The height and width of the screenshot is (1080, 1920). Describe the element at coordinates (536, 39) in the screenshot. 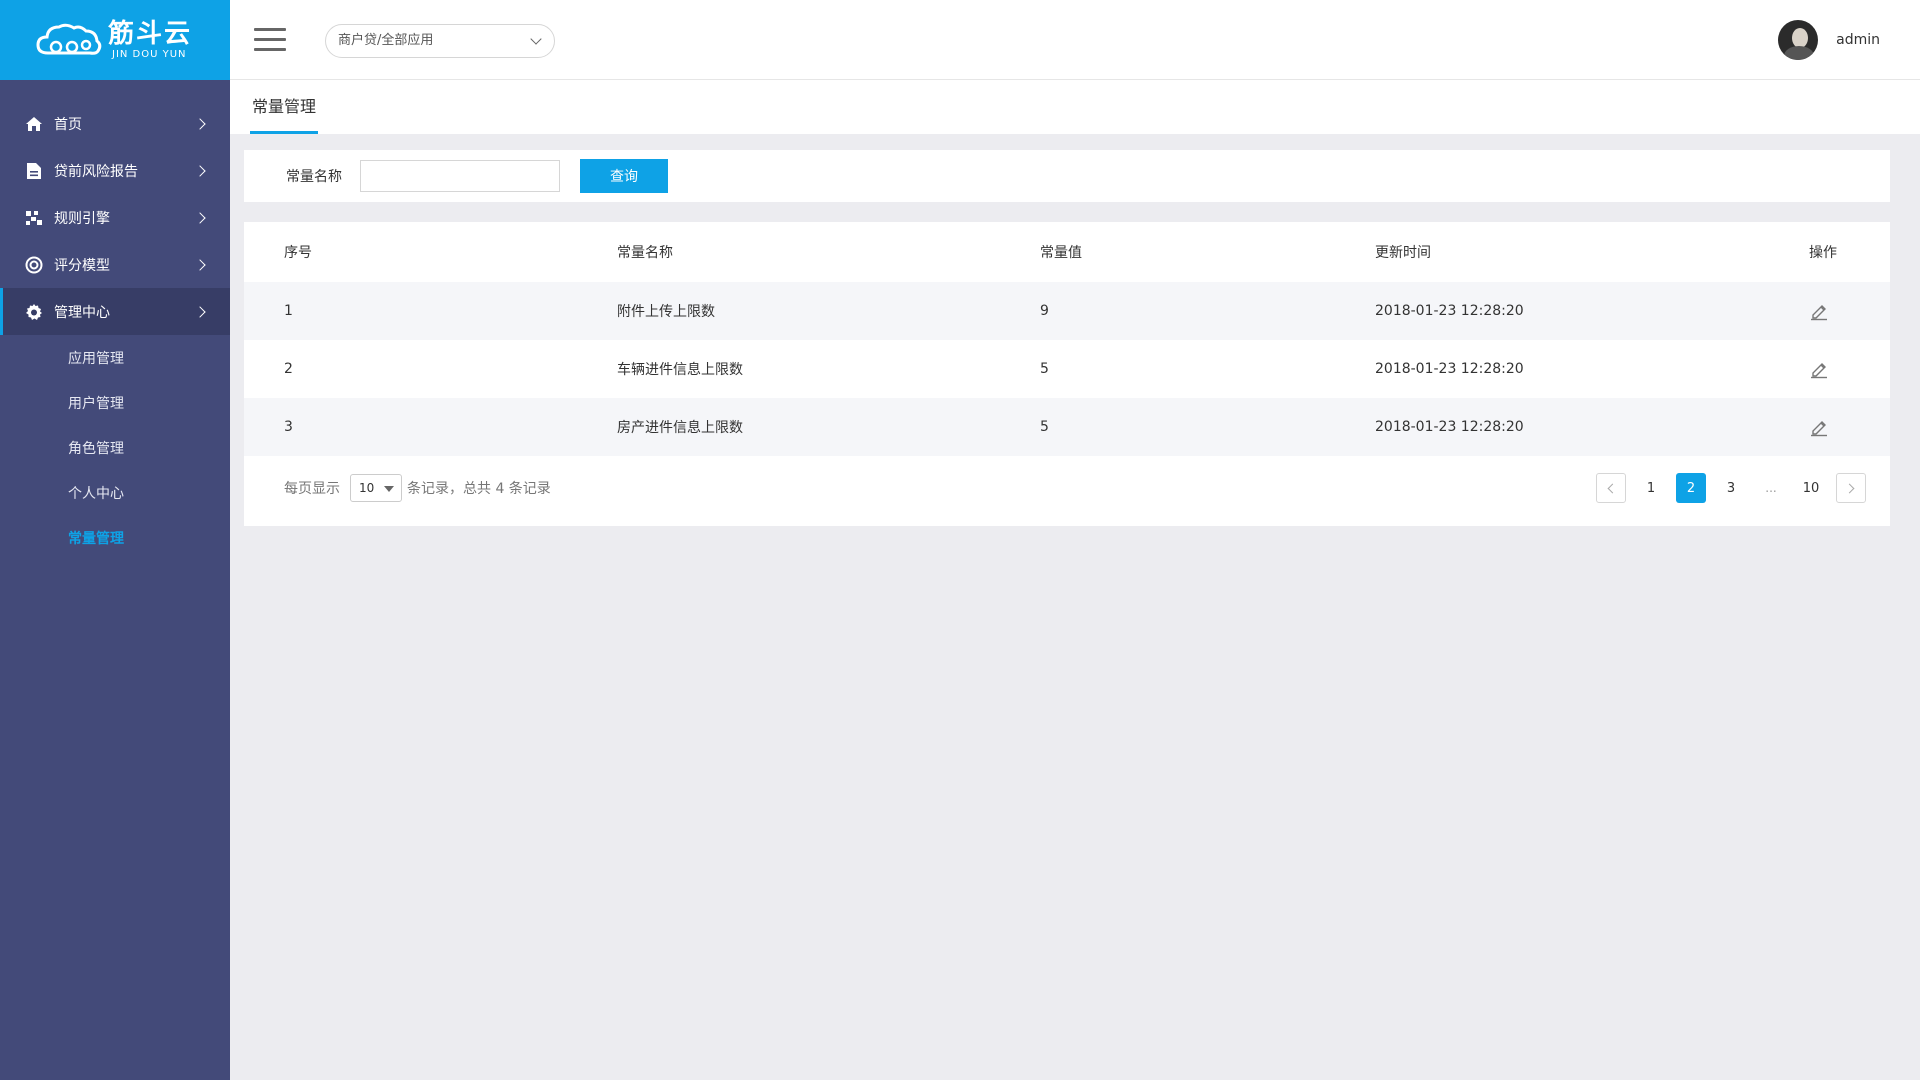

I see `chevron-down-icon` at that location.